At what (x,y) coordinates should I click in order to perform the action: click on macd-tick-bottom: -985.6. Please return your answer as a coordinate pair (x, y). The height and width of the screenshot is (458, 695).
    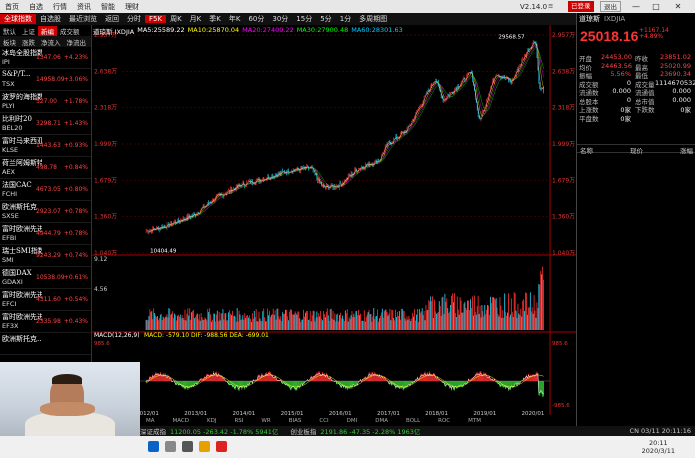
    Looking at the image, I should click on (561, 406).